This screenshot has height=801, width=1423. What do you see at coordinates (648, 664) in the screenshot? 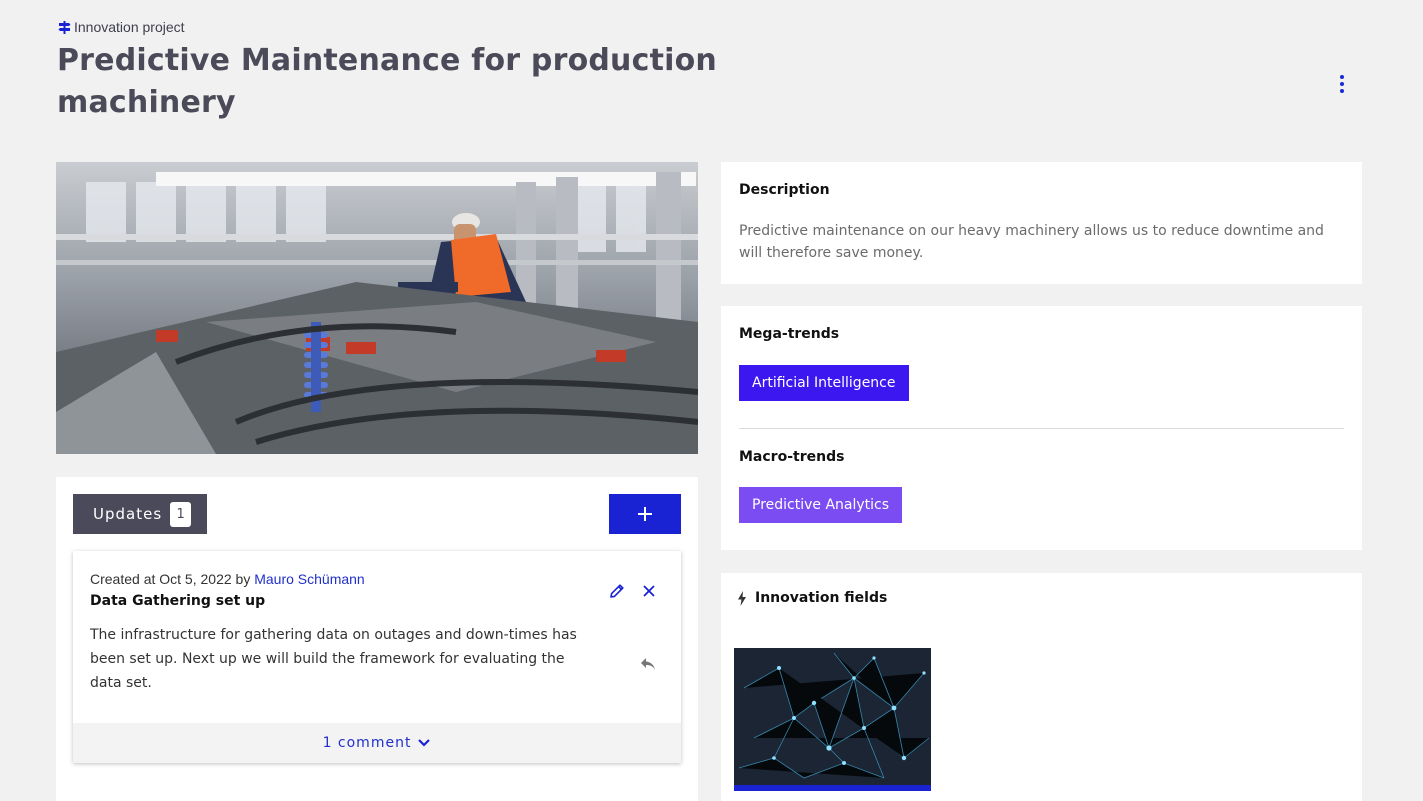
I see `reply-icon` at bounding box center [648, 664].